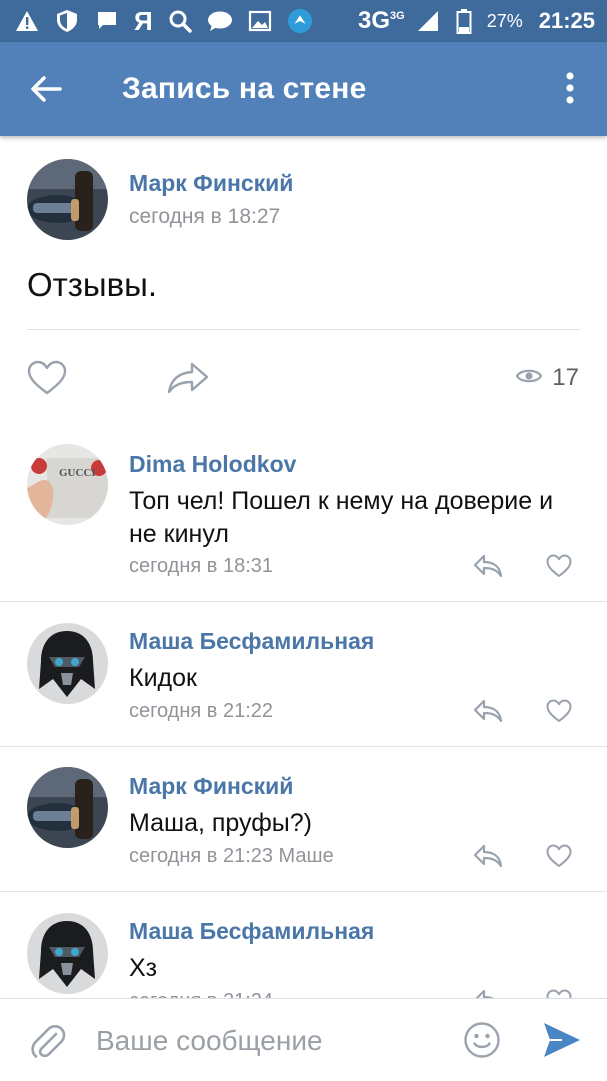 This screenshot has width=607, height=1081. I want to click on app-bar: Запись на стене, so click(303, 89).